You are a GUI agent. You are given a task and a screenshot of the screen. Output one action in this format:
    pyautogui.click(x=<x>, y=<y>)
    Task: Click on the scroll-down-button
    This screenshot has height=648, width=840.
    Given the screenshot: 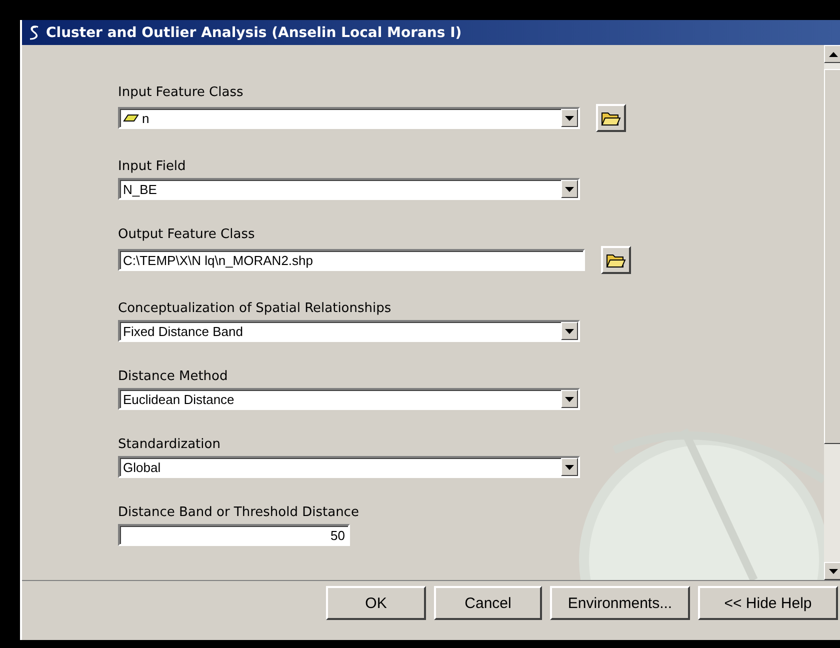 What is the action you would take?
    pyautogui.click(x=832, y=571)
    